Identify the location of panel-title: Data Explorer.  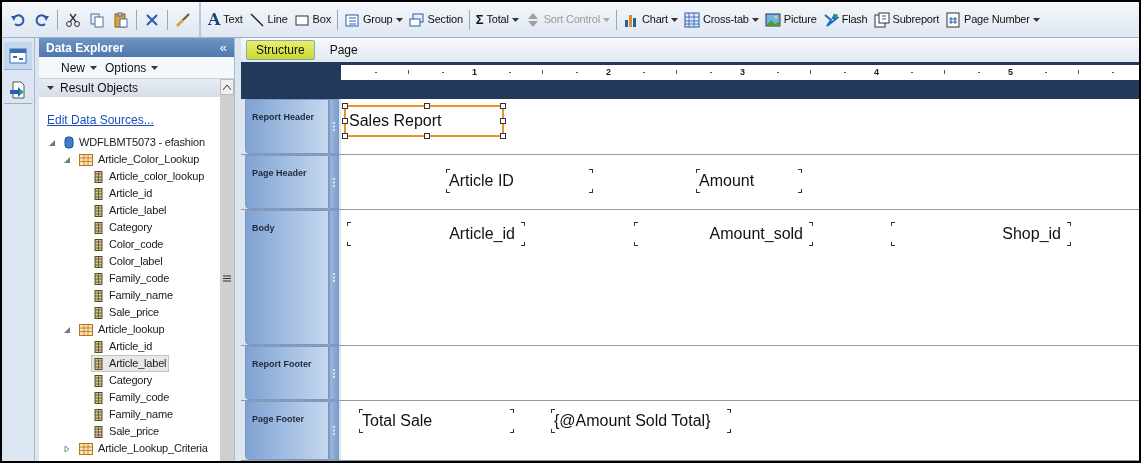
(85, 48).